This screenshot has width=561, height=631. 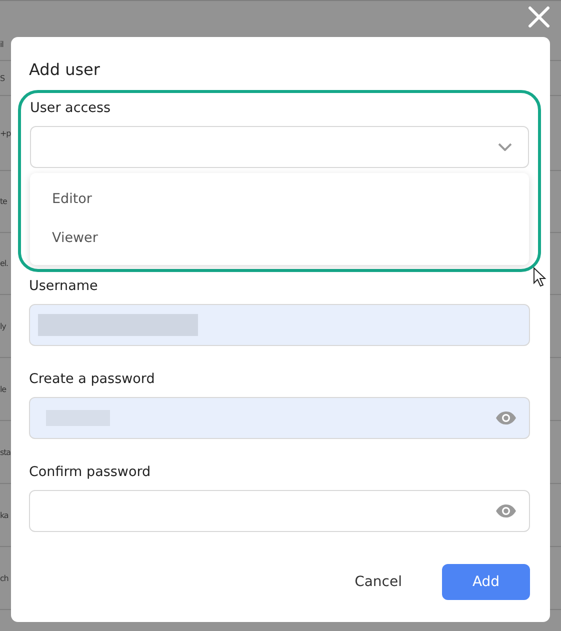 I want to click on table-text-fragment: ch, so click(x=4, y=578).